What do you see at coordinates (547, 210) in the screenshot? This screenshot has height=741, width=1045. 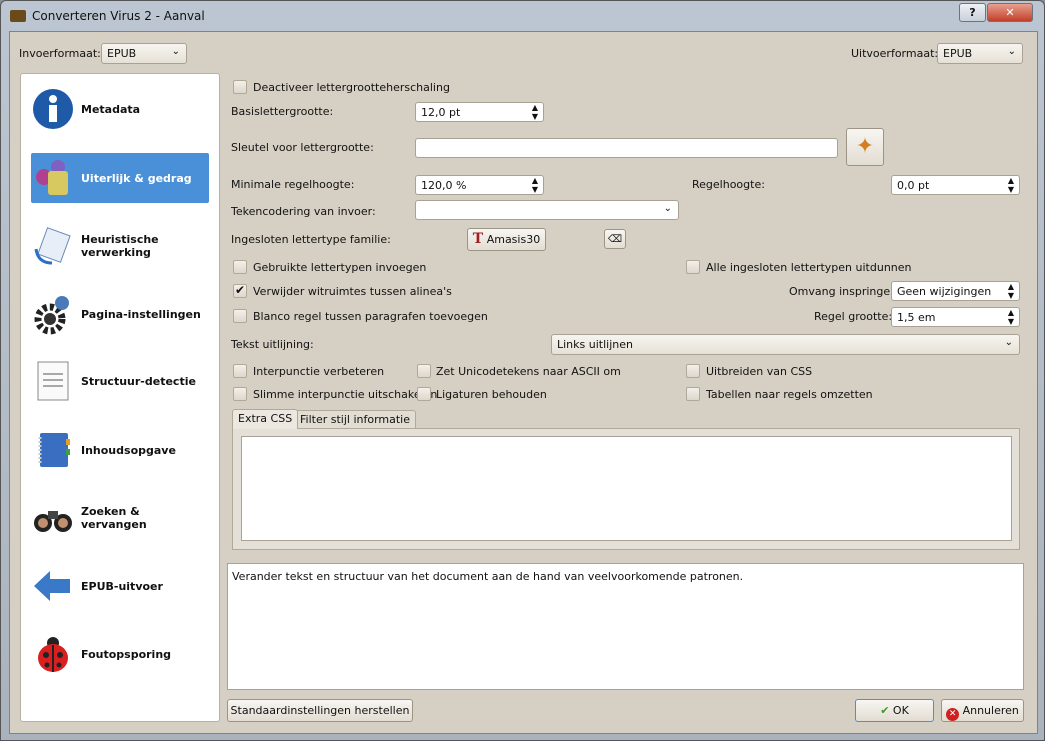 I see `input-encoding-combo: ⌄` at bounding box center [547, 210].